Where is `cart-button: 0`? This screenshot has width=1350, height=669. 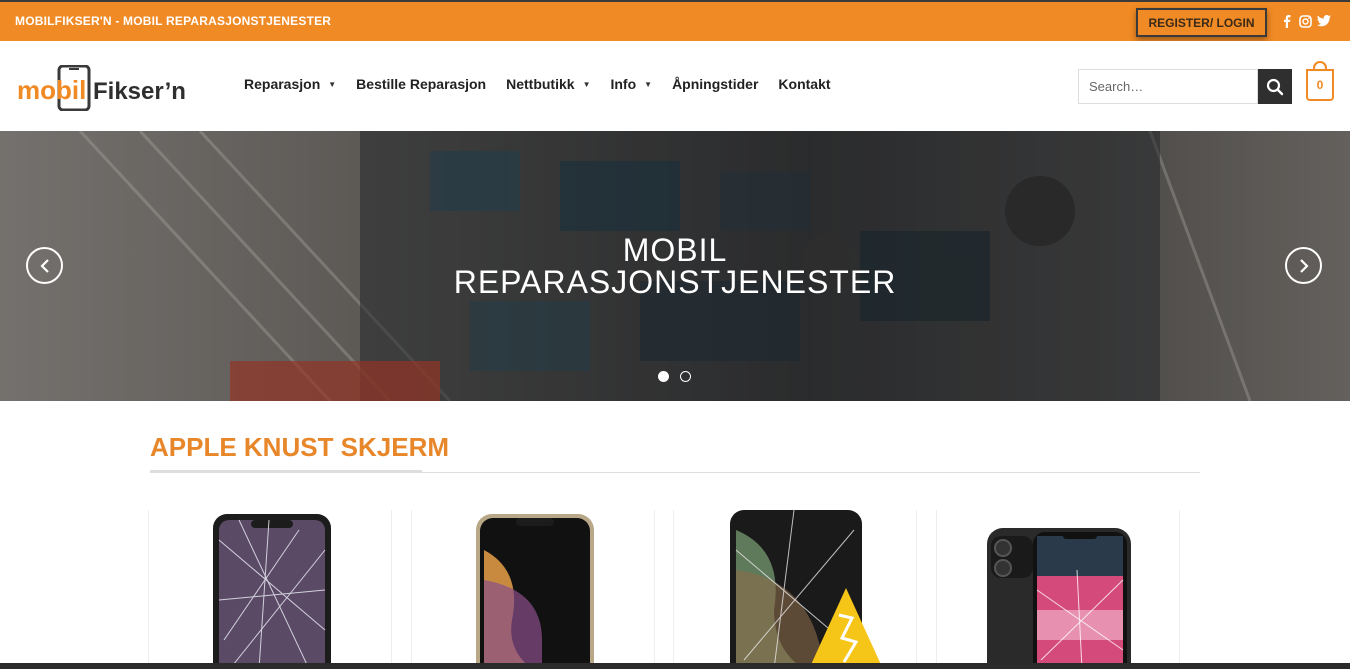
cart-button: 0 is located at coordinates (1320, 85).